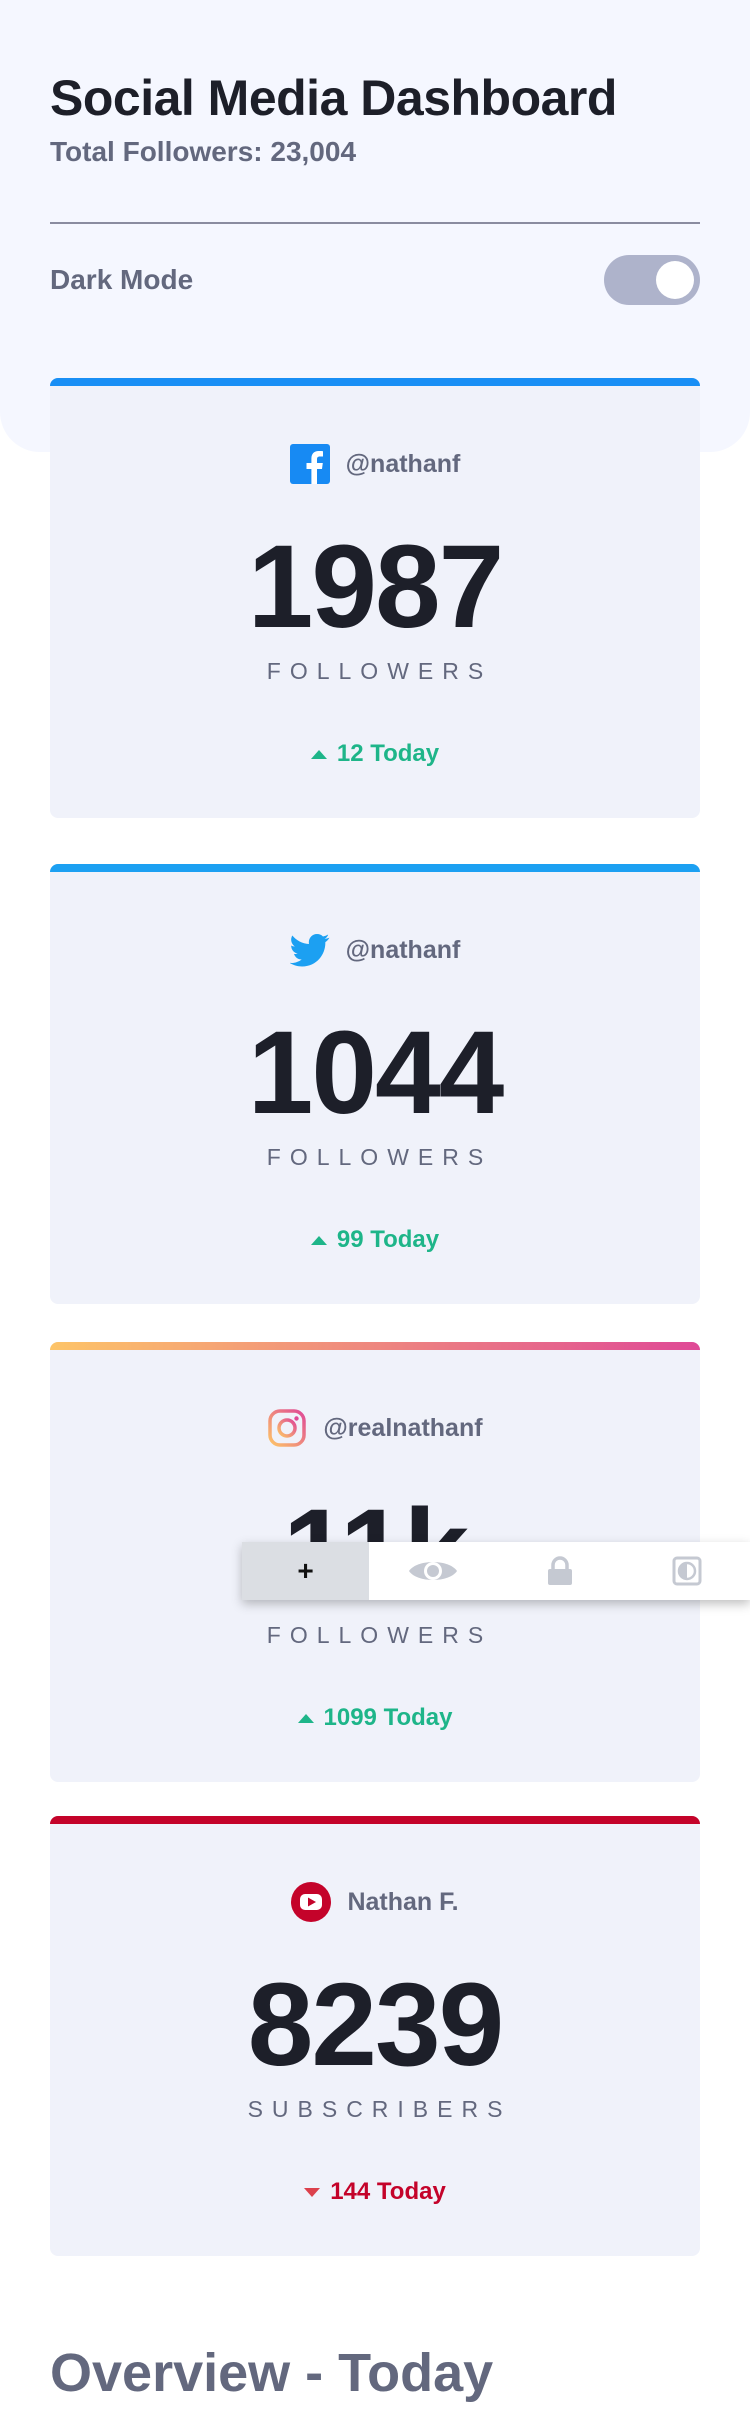  I want to click on card-handle-row: Nathan F., so click(375, 1902).